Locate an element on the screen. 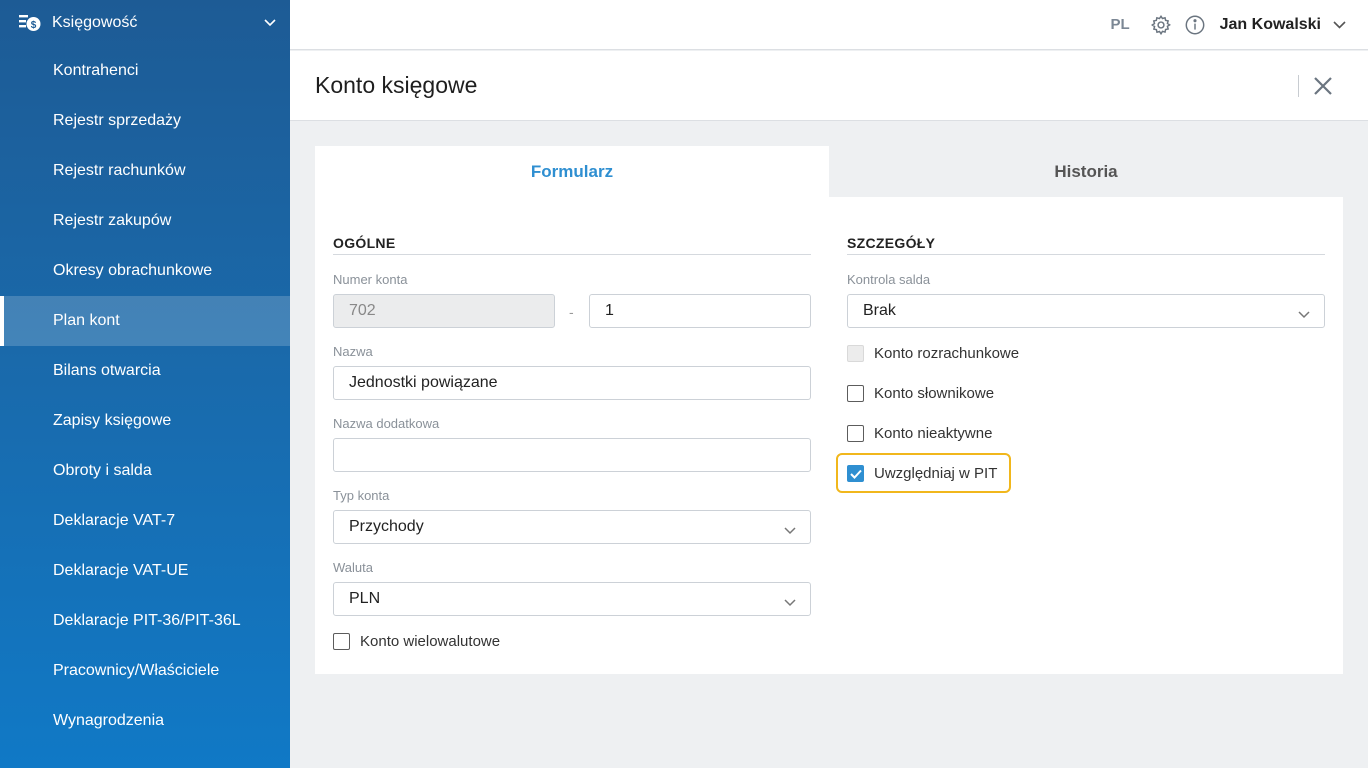 The width and height of the screenshot is (1368, 768). sidebar-item-deklaracje-vat7: Deklaracje VAT-7 is located at coordinates (145, 521).